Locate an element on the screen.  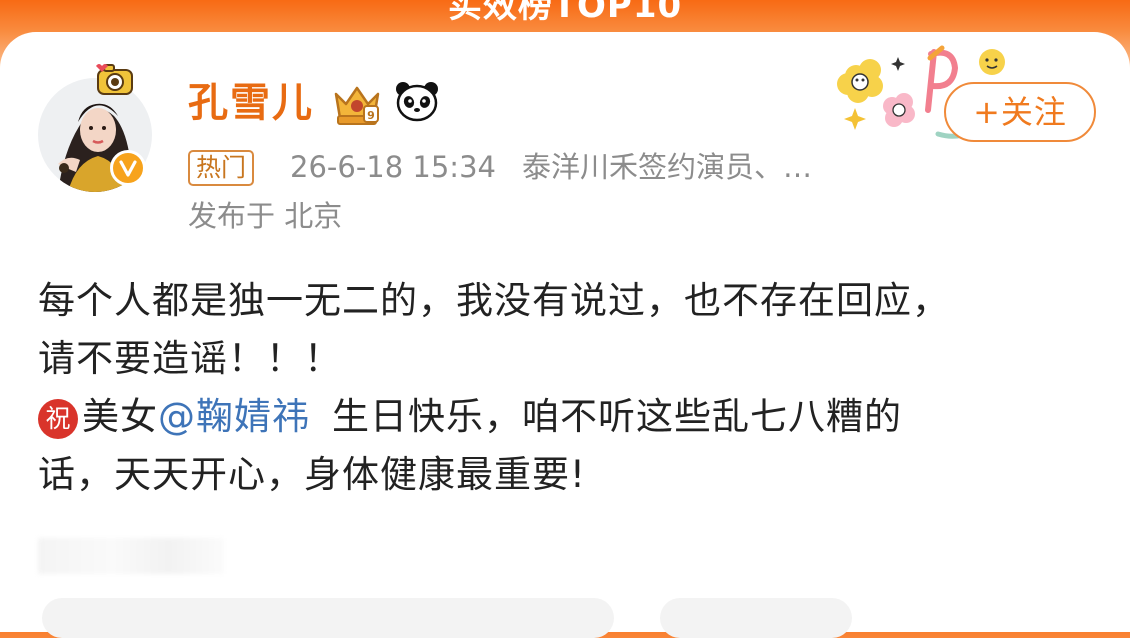
mention-link: @鞠婧祎 is located at coordinates (234, 416).